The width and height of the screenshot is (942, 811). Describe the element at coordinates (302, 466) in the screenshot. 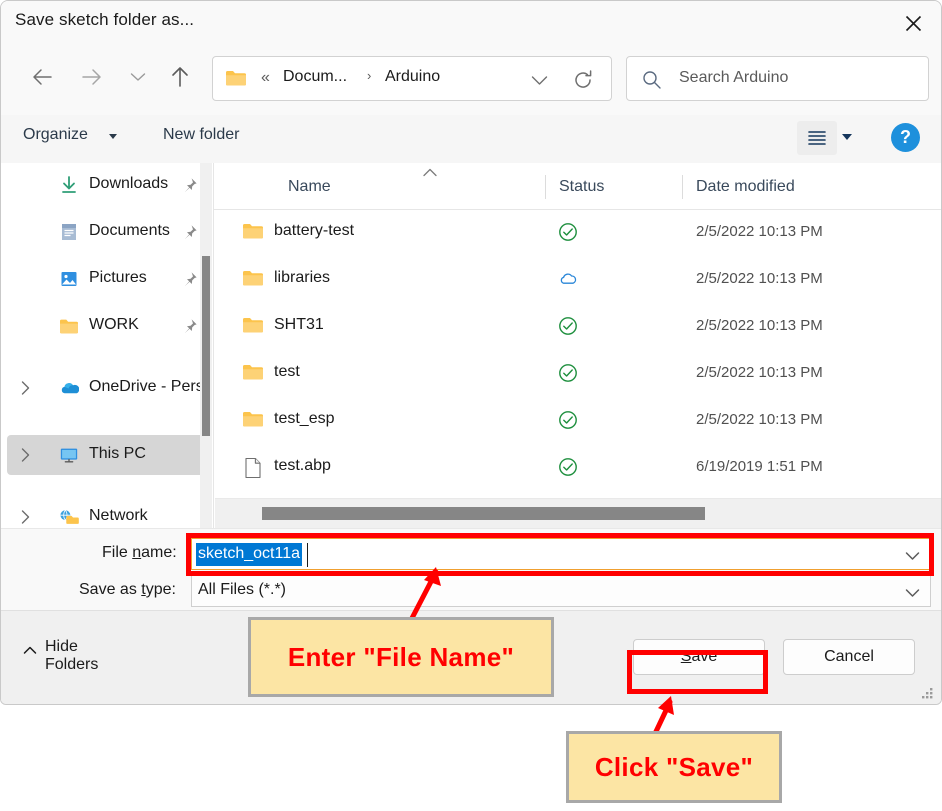

I see `file-name: test.abp` at that location.